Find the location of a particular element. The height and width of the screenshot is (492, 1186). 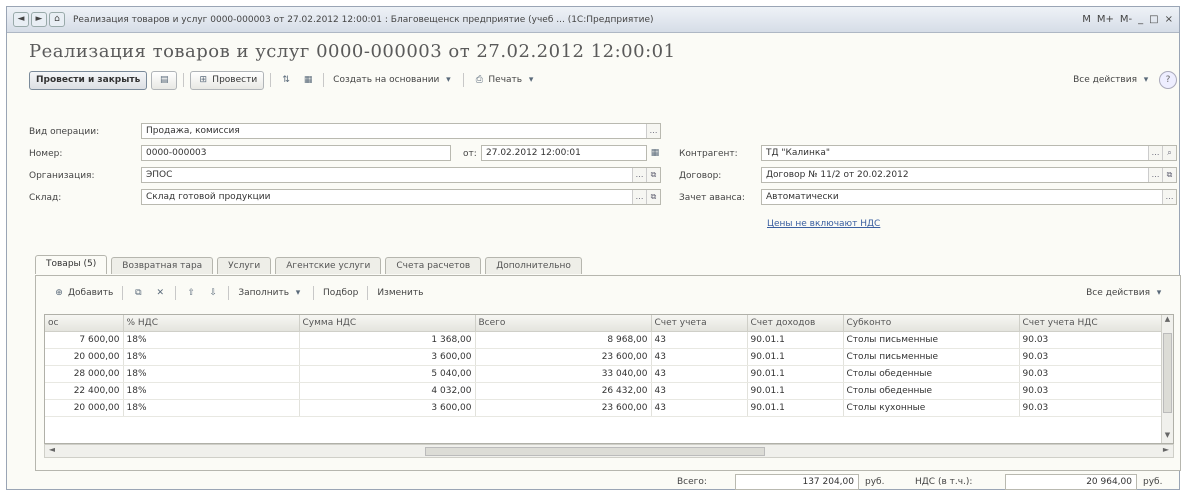

table-cell: 22 400,00 is located at coordinates (84, 391).